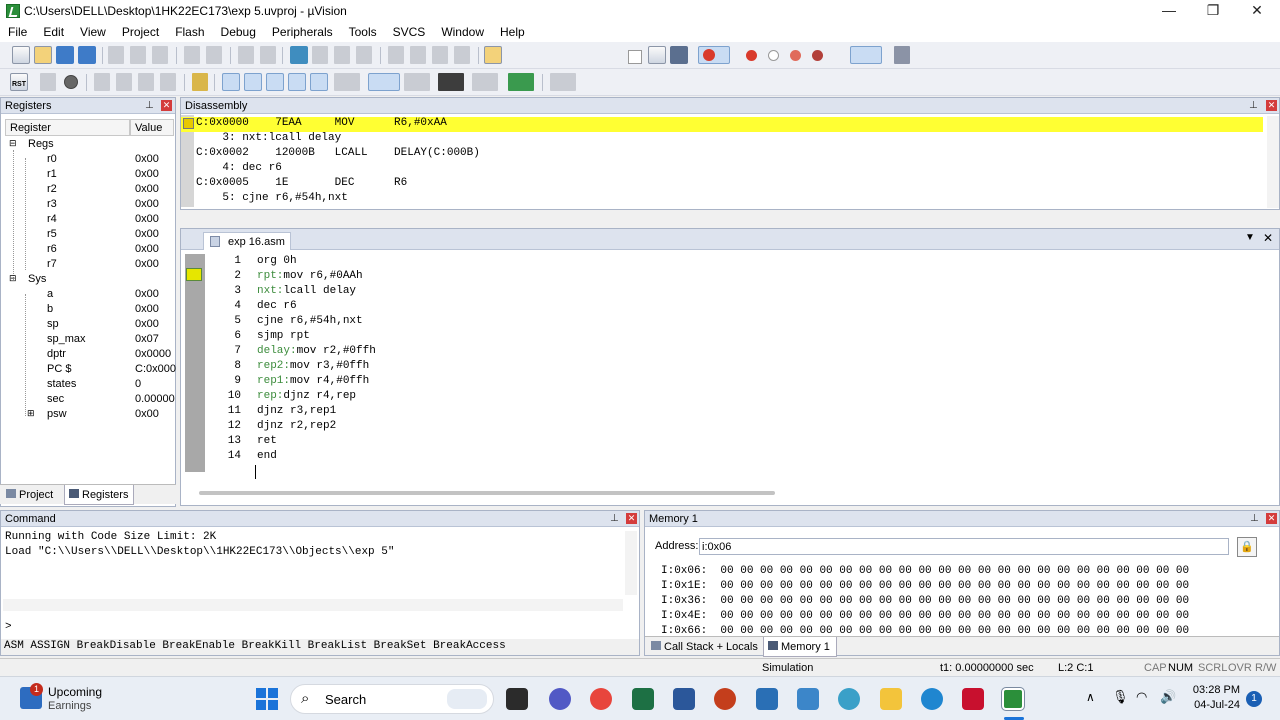 The height and width of the screenshot is (720, 1280). I want to click on teams-icon, so click(560, 699).